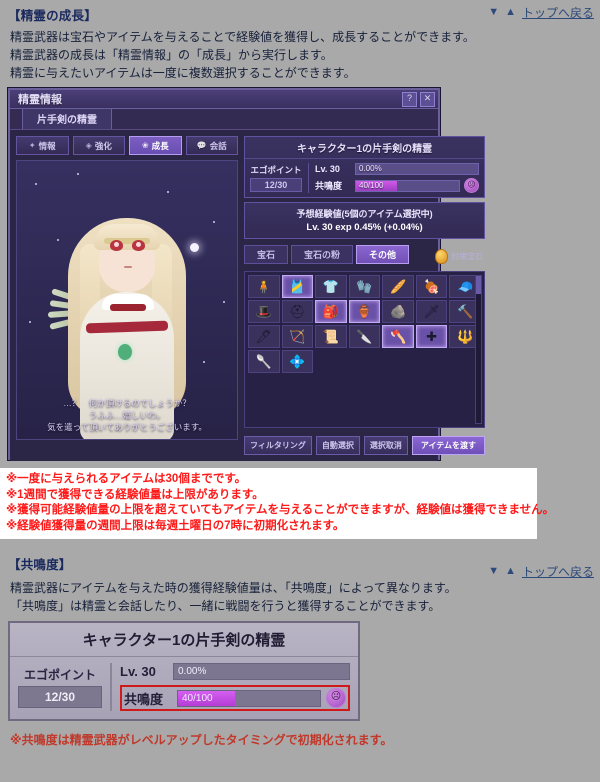 This screenshot has height=782, width=600. Describe the element at coordinates (264, 361) in the screenshot. I see `item-slot: 🥄` at that location.